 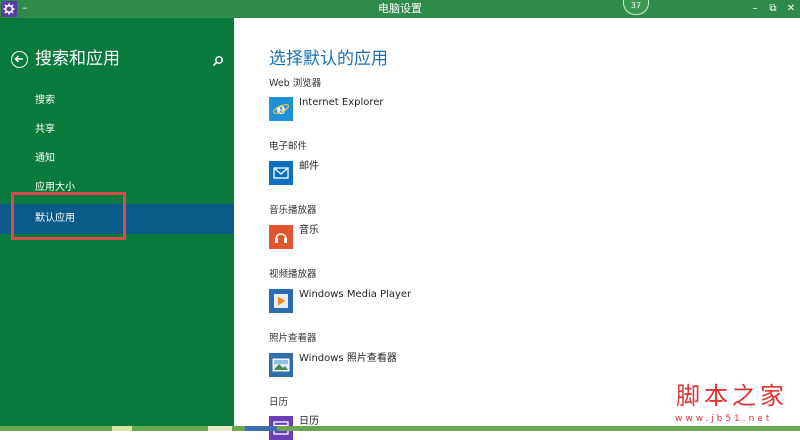 I want to click on section-label-email: 电子邮件, so click(x=288, y=146).